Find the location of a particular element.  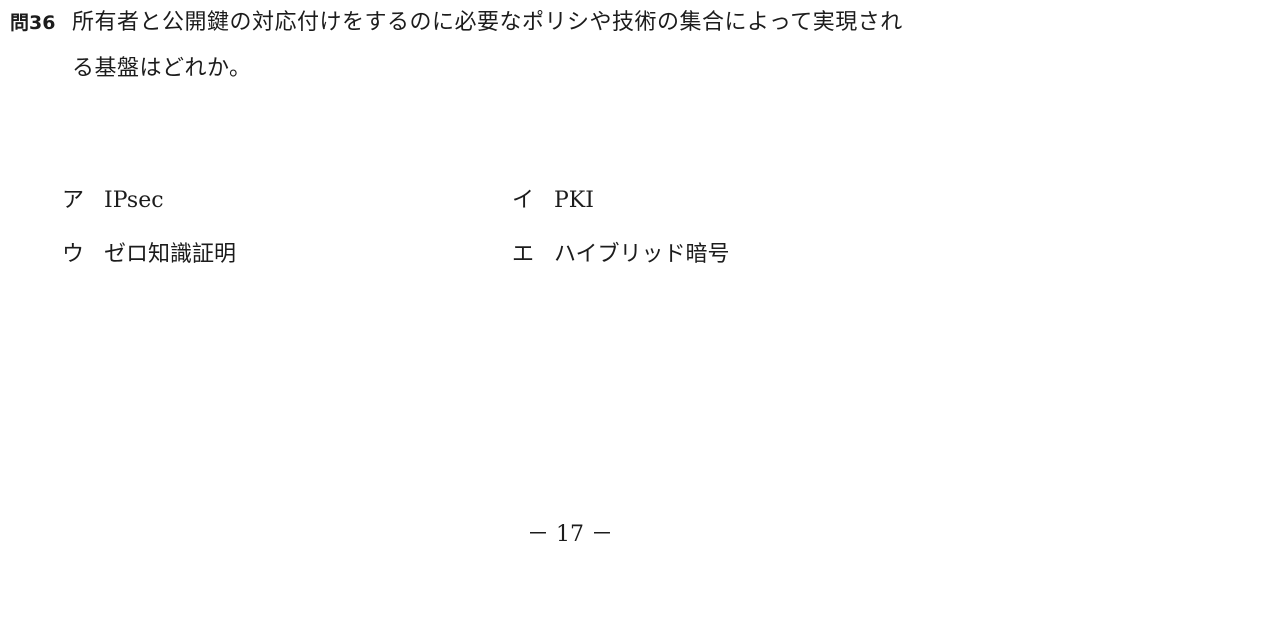

option-i-mark: イ is located at coordinates (523, 200).